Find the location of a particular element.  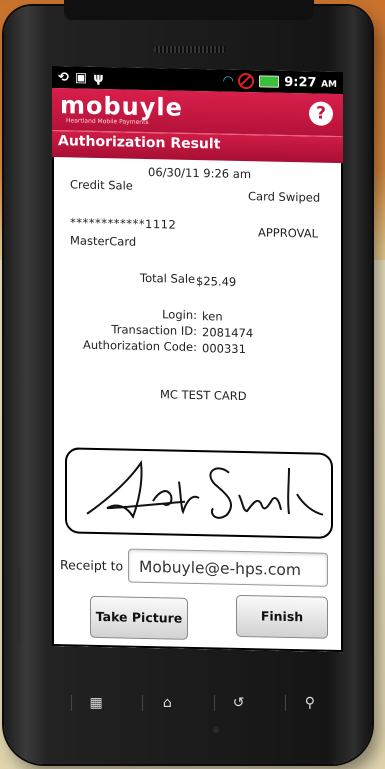

finish-button: Finish is located at coordinates (282, 616).